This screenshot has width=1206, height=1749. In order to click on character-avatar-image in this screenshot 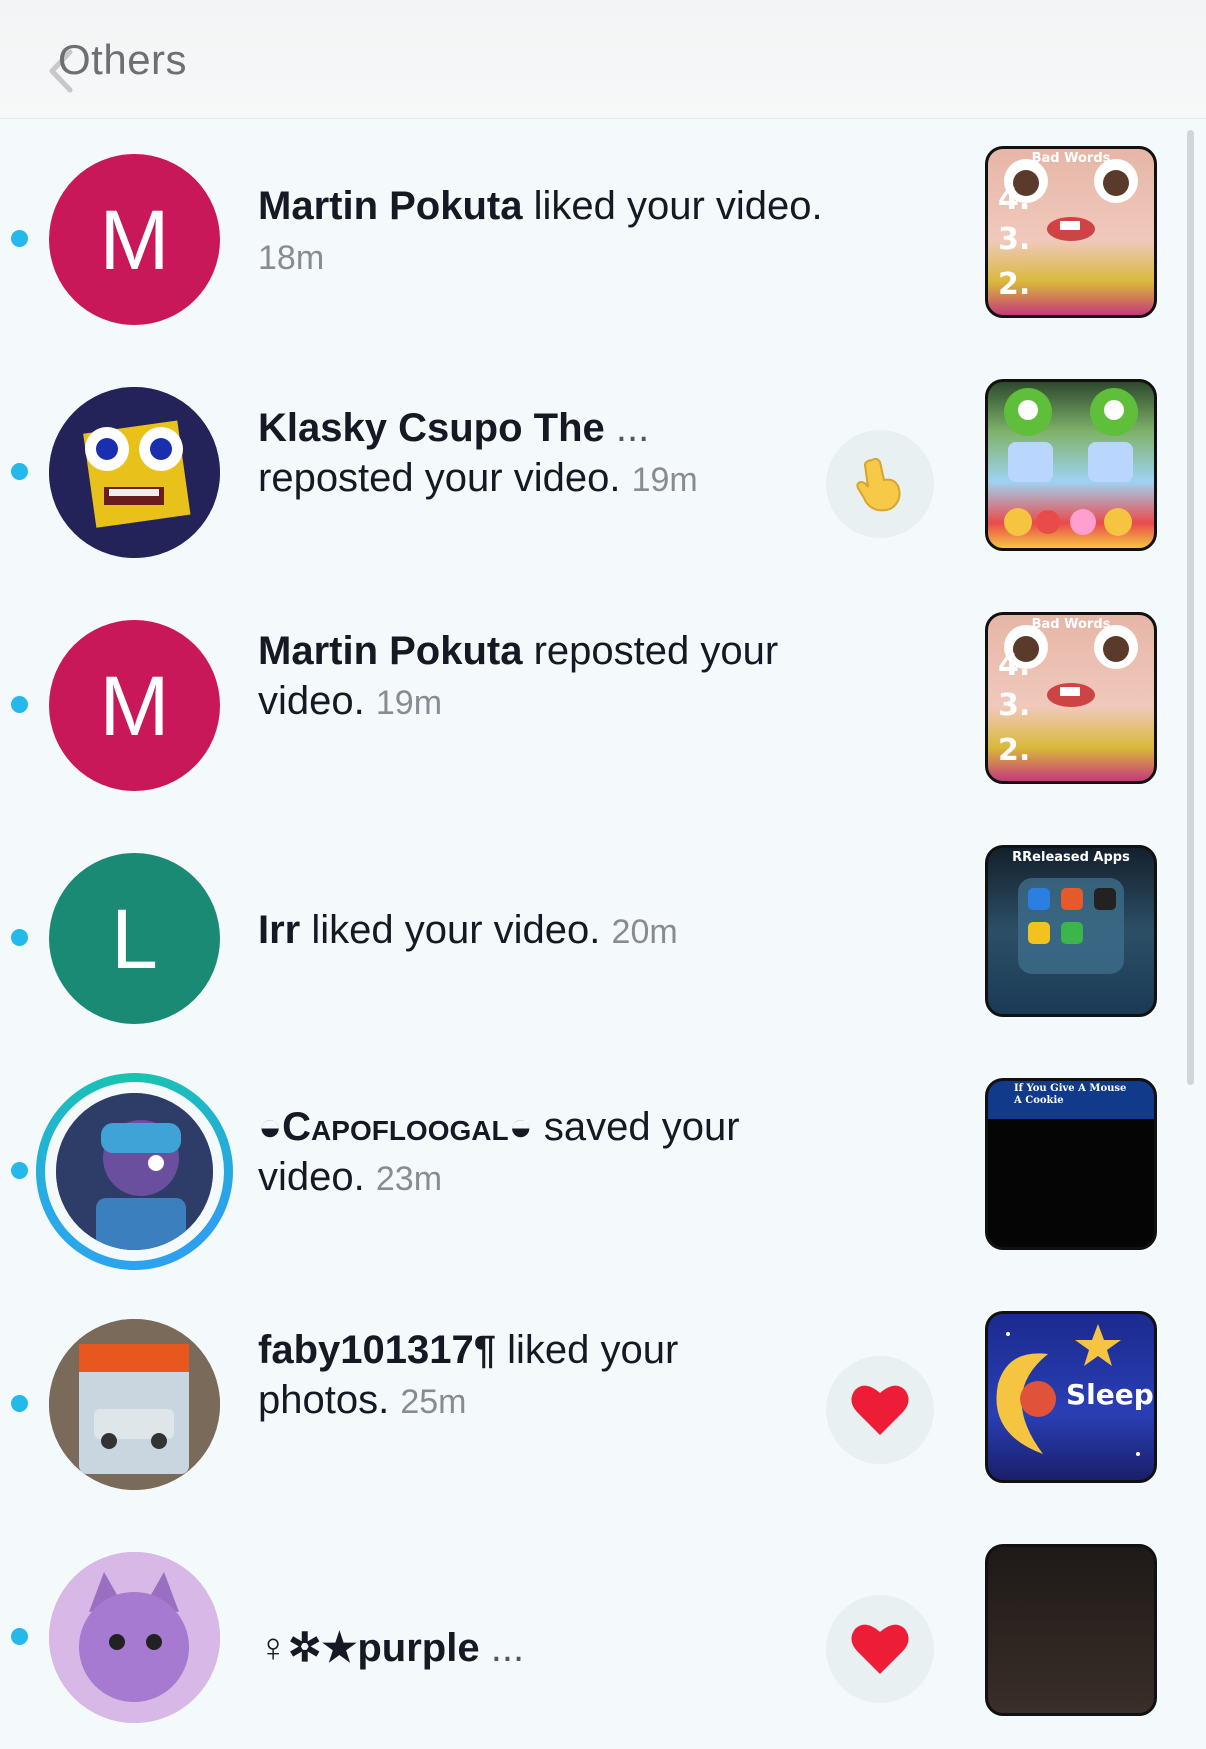, I will do `click(134, 1171)`.